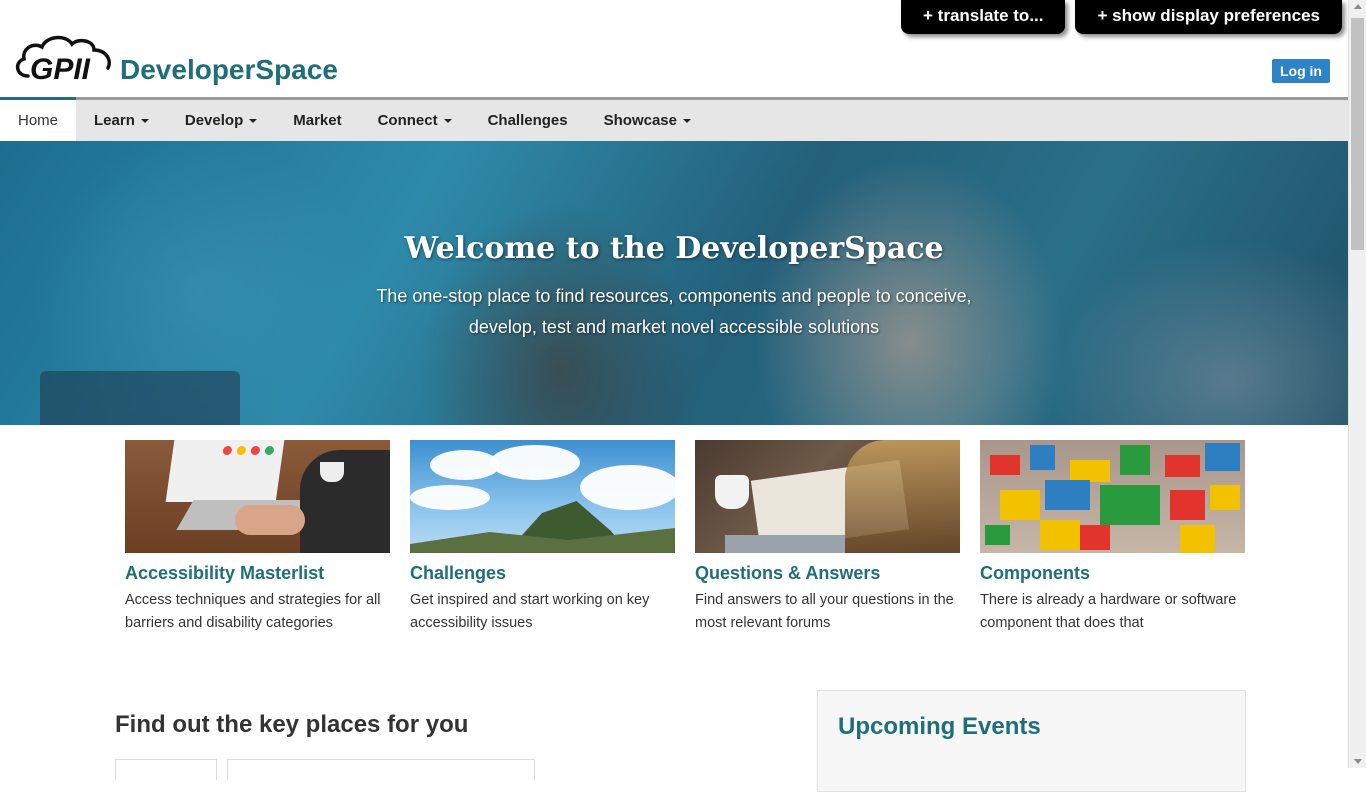 Image resolution: width=1366 pixels, height=792 pixels. What do you see at coordinates (827, 573) in the screenshot?
I see `card-title: Questions & Answers` at bounding box center [827, 573].